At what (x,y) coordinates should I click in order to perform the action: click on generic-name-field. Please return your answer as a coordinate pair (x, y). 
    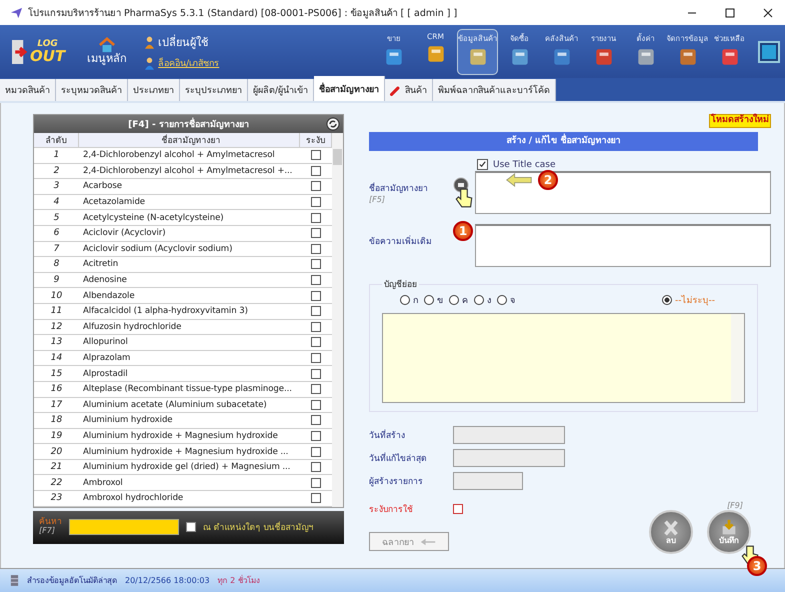
    Looking at the image, I should click on (623, 192).